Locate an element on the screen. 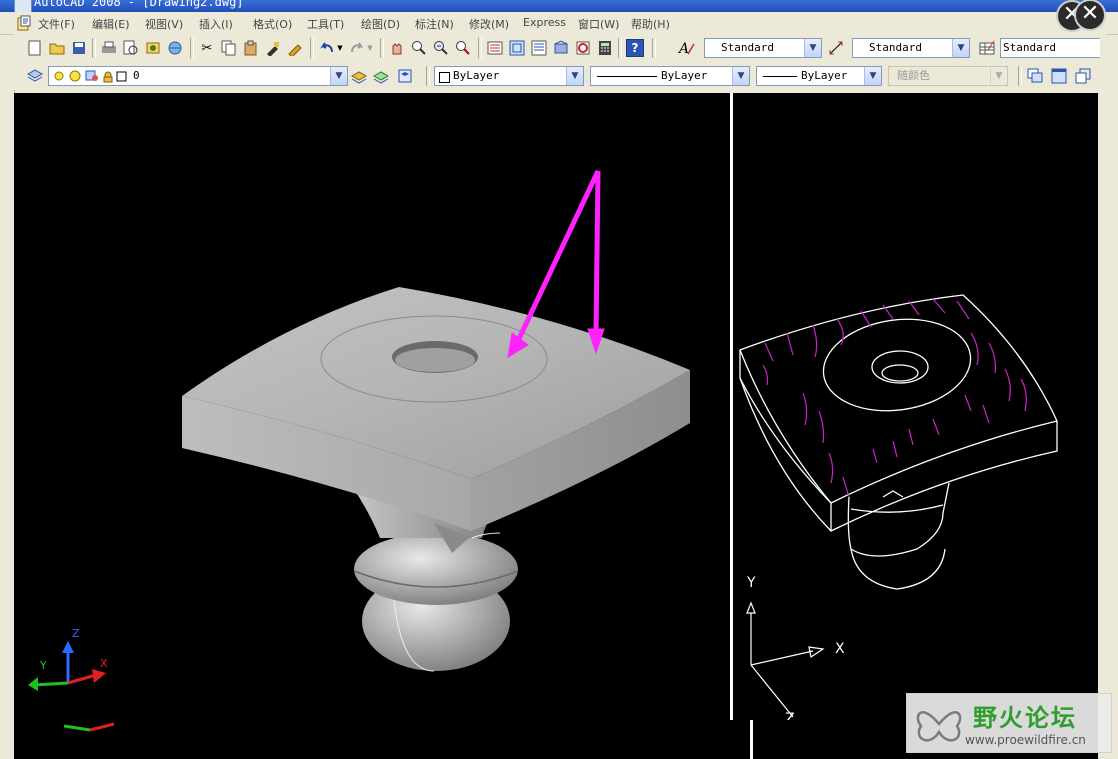 Image resolution: width=1118 pixels, height=759 pixels. publish-web-icon is located at coordinates (175, 48).